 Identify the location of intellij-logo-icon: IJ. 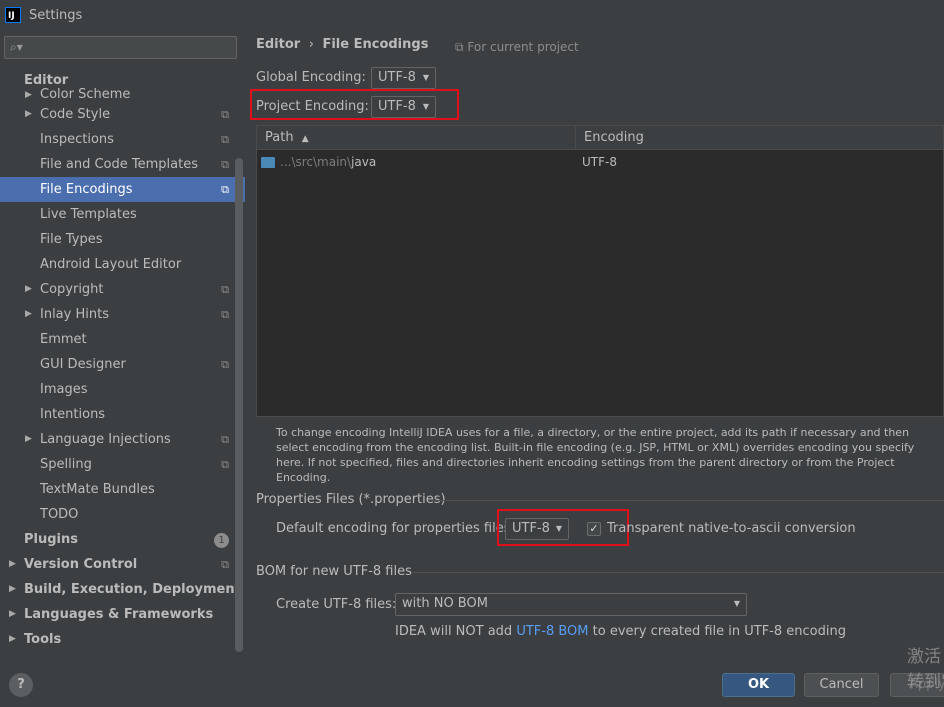
(13, 15).